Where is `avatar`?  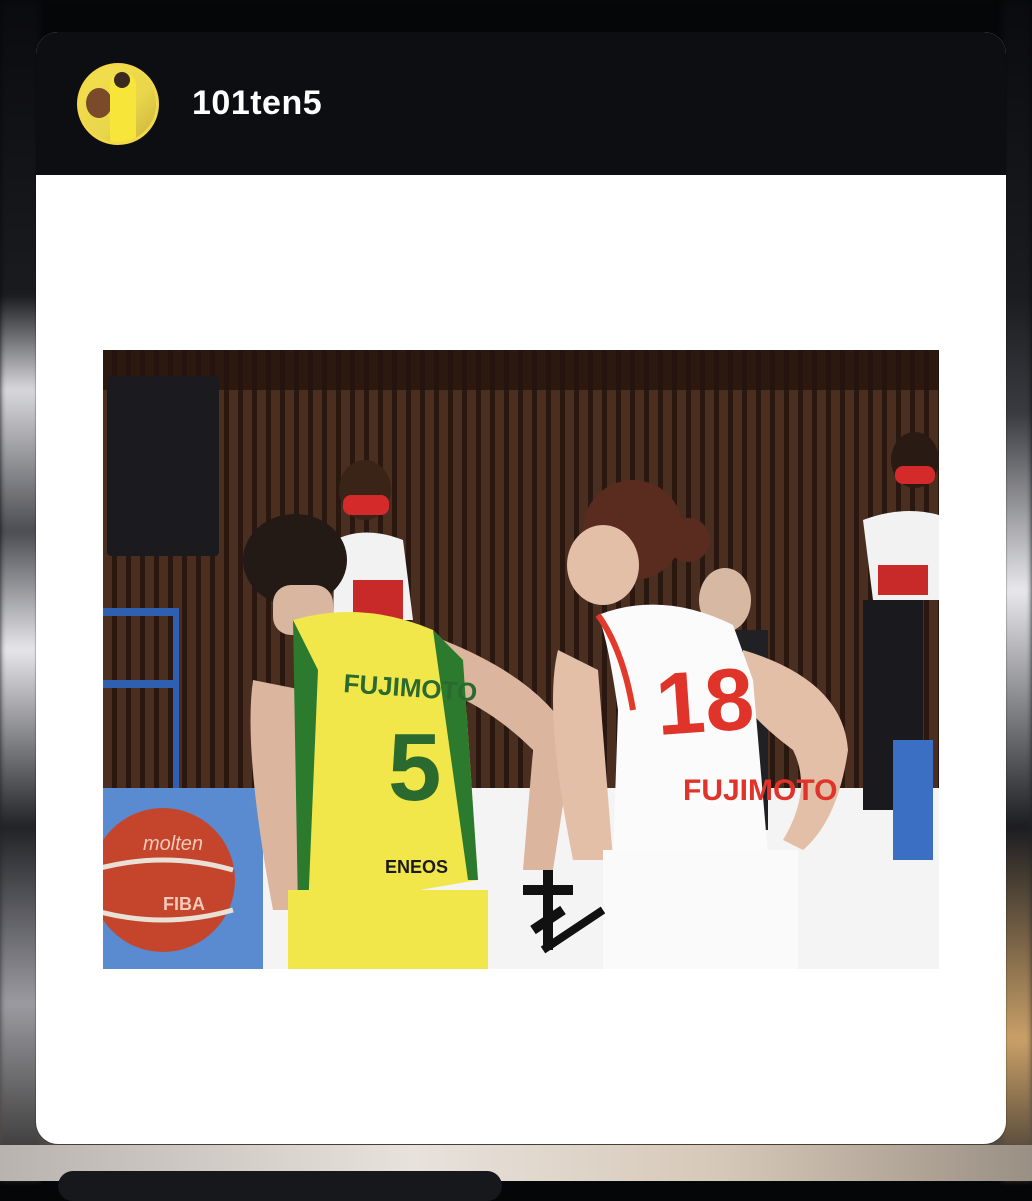 avatar is located at coordinates (118, 103).